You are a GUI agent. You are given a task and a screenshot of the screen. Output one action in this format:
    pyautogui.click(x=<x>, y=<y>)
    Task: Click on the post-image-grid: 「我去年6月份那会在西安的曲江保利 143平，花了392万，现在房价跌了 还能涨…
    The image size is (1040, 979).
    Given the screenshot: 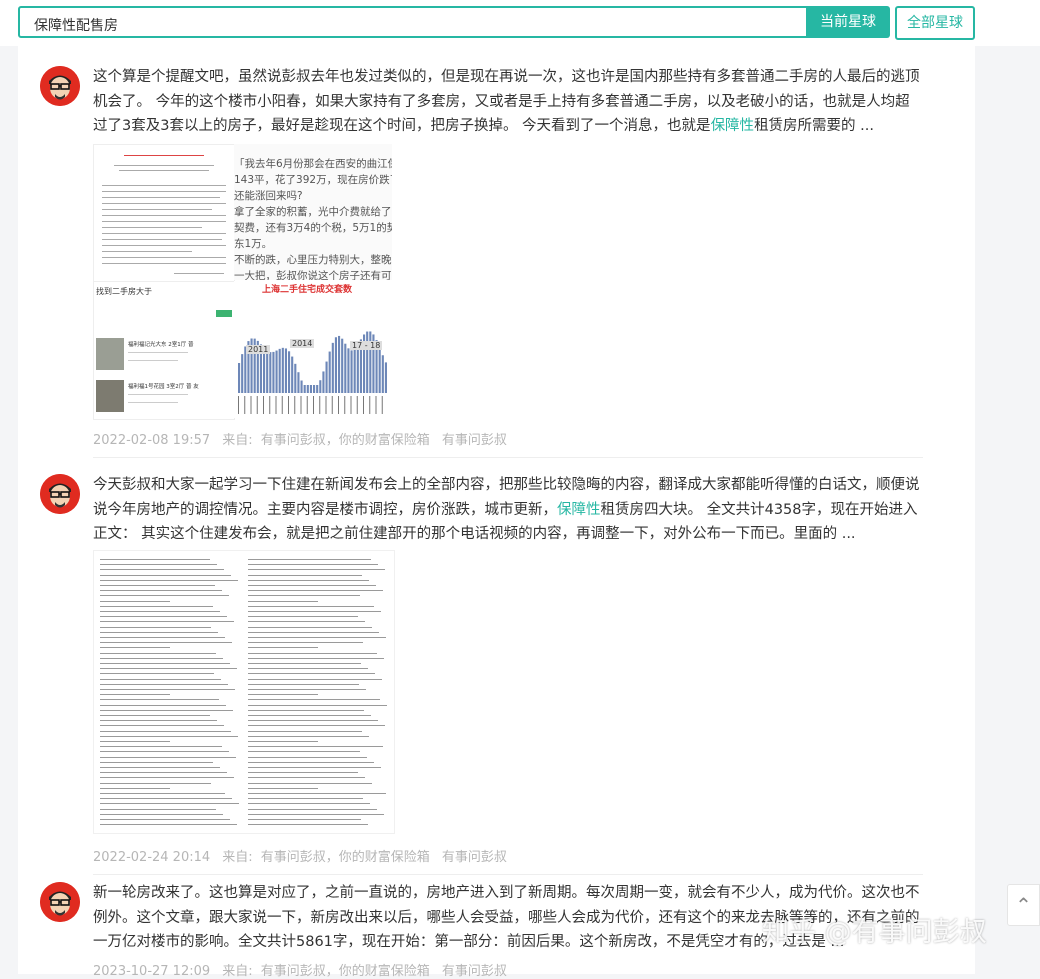 What is the action you would take?
    pyautogui.click(x=243, y=282)
    